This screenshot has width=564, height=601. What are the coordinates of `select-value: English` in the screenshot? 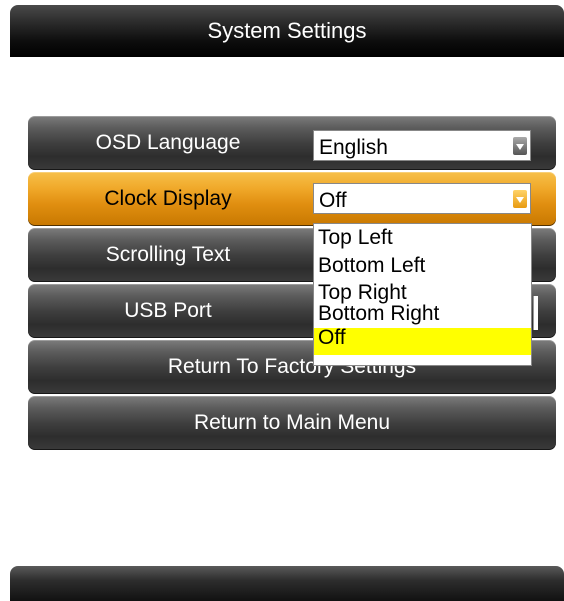 It's located at (353, 147).